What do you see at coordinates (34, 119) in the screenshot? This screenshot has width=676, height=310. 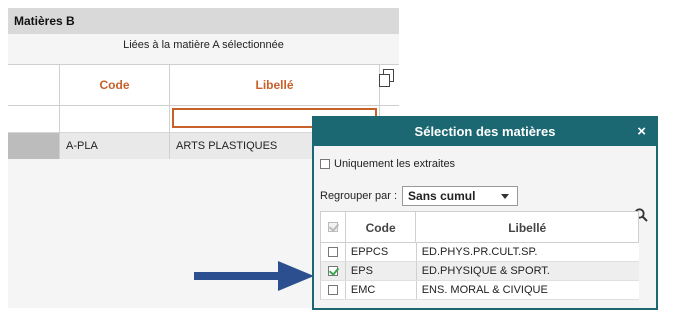 I see `input-row-selector` at bounding box center [34, 119].